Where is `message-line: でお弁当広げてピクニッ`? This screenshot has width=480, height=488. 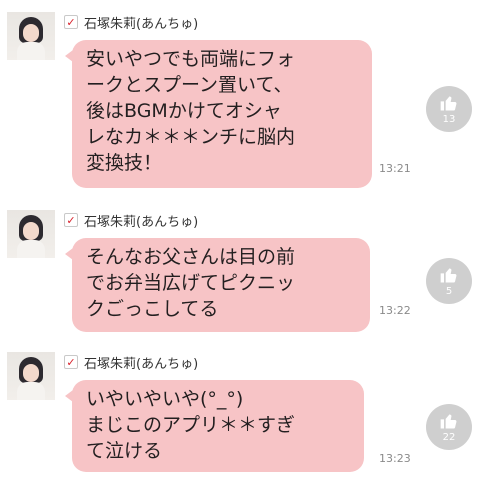 message-line: でお弁当広げてピクニッ is located at coordinates (191, 283).